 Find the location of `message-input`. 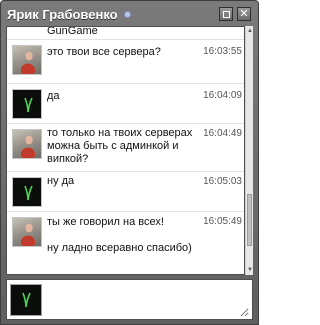

message-input is located at coordinates (148, 300).